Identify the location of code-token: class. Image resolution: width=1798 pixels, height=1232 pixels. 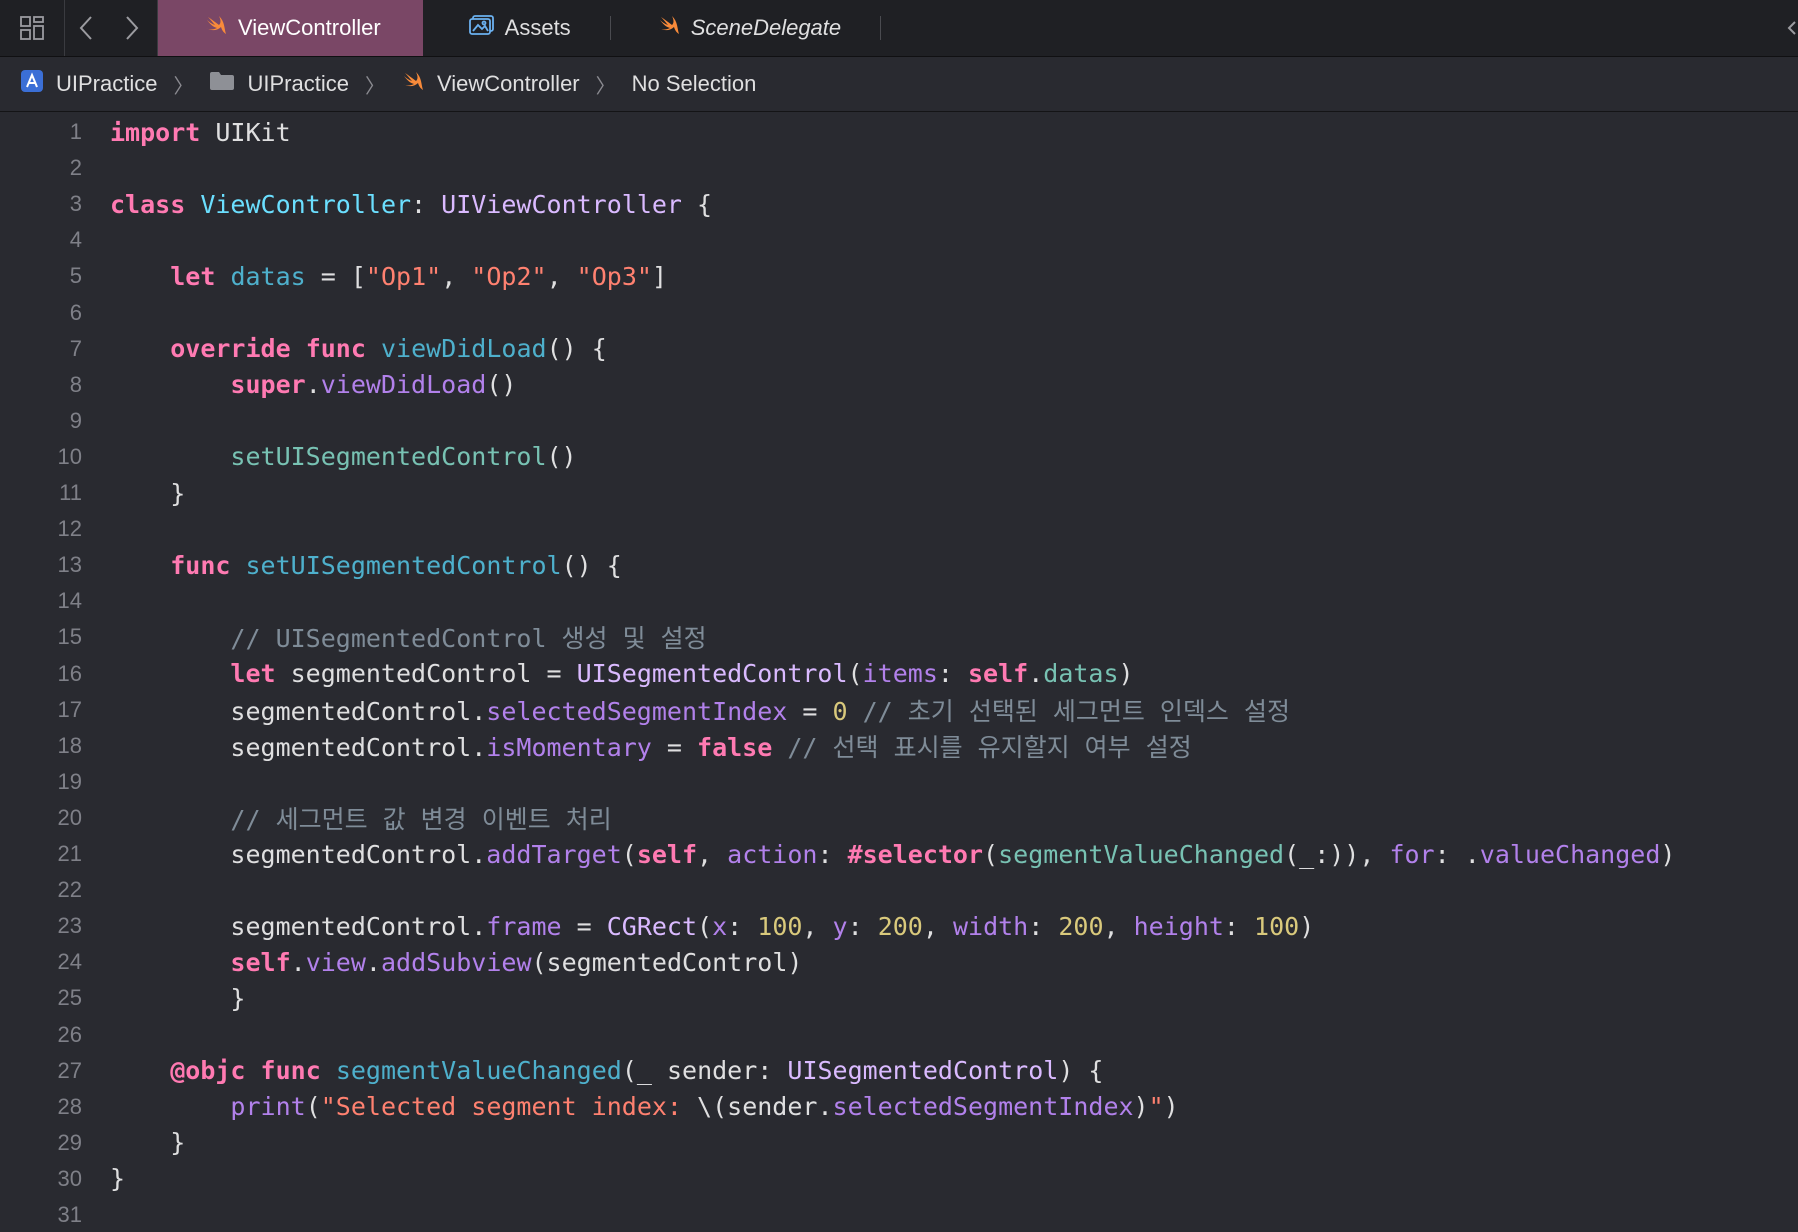
(148, 204).